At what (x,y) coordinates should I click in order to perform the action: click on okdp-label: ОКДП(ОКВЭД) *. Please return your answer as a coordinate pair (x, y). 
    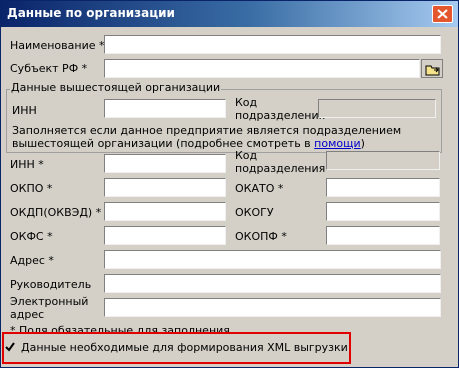
    Looking at the image, I should click on (56, 212).